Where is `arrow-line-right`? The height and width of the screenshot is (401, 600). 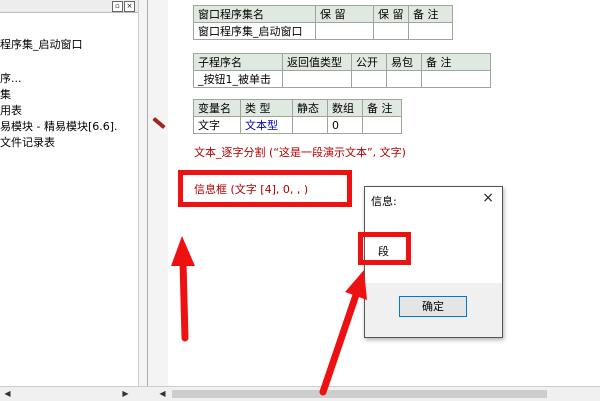
arrow-line-right is located at coordinates (339, 343).